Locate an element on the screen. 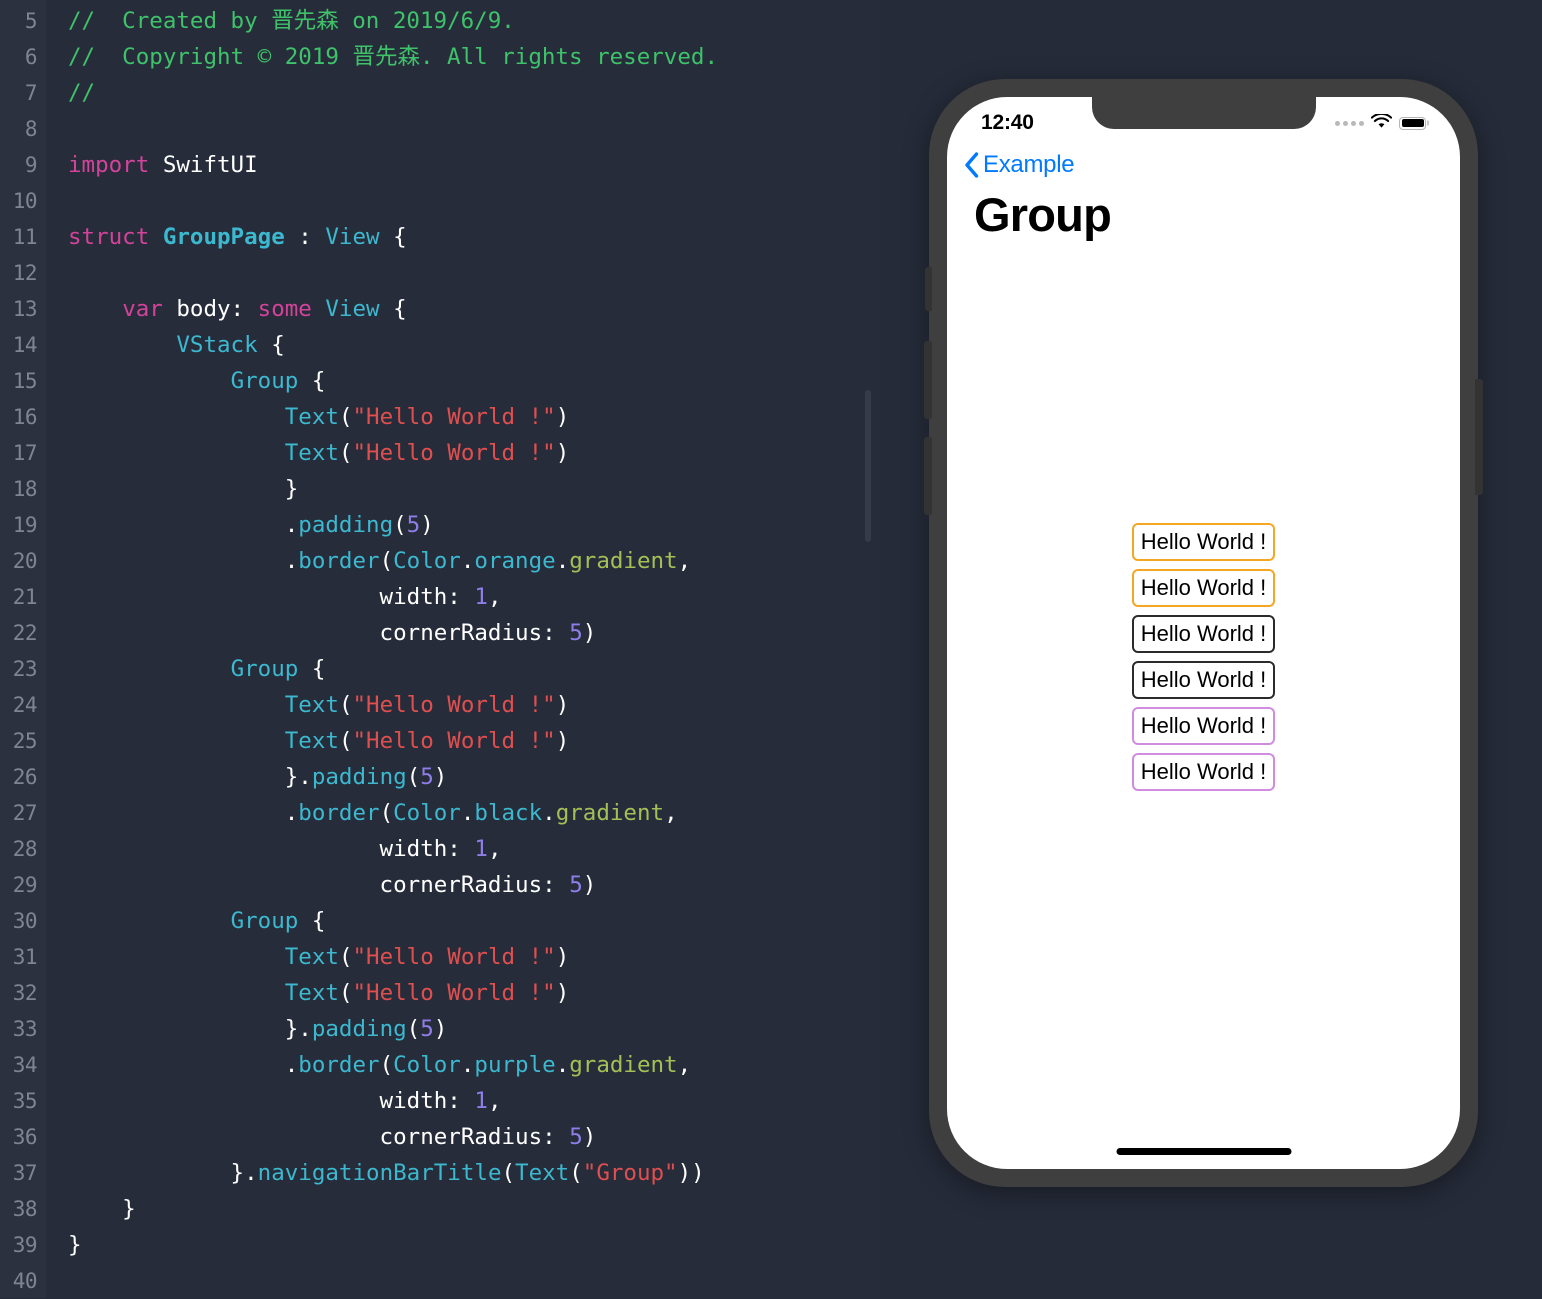 The height and width of the screenshot is (1299, 1542). code-line: struct GroupPage : View { is located at coordinates (474, 237).